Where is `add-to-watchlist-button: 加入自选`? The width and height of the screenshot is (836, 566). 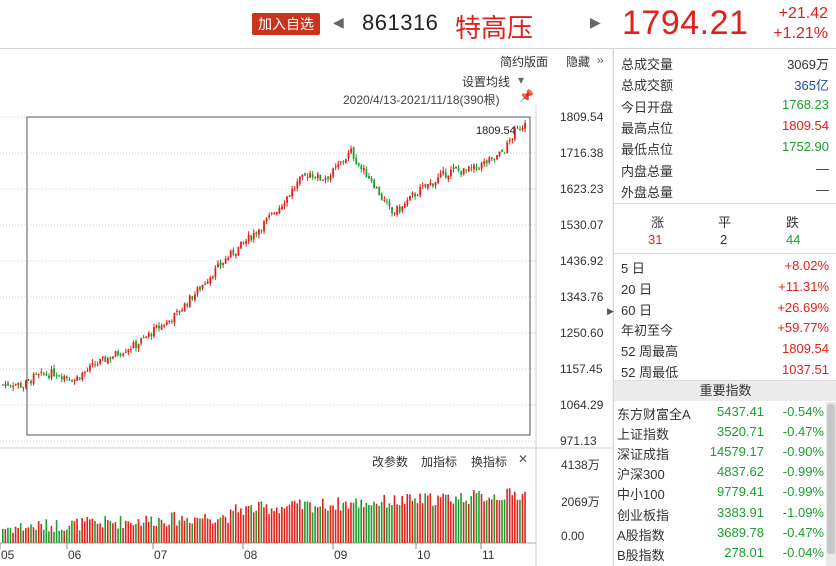
add-to-watchlist-button: 加入自选 is located at coordinates (286, 24).